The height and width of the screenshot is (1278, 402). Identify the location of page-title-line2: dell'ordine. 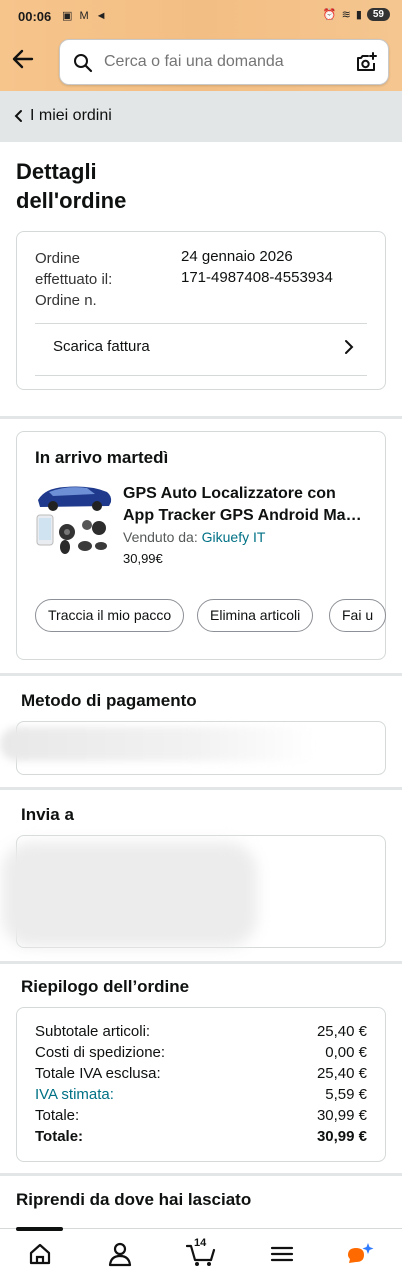
(71, 200).